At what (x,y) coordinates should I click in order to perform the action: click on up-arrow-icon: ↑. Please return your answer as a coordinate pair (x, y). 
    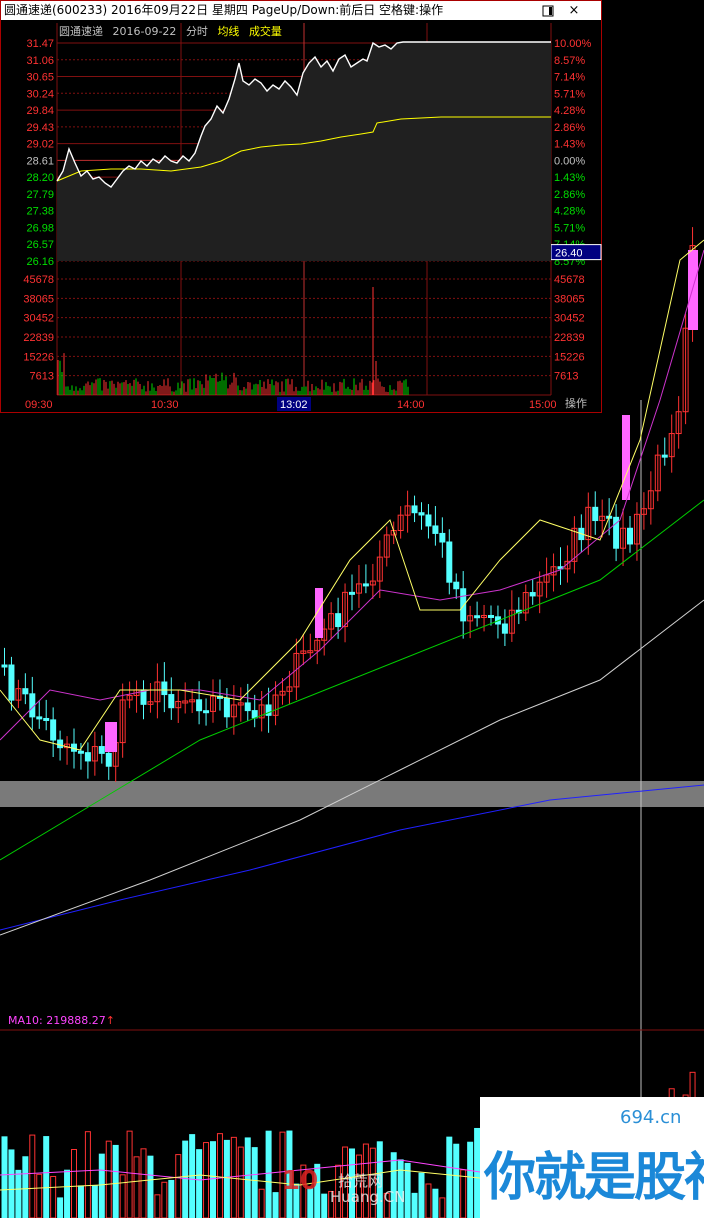
    Looking at the image, I should click on (110, 1020).